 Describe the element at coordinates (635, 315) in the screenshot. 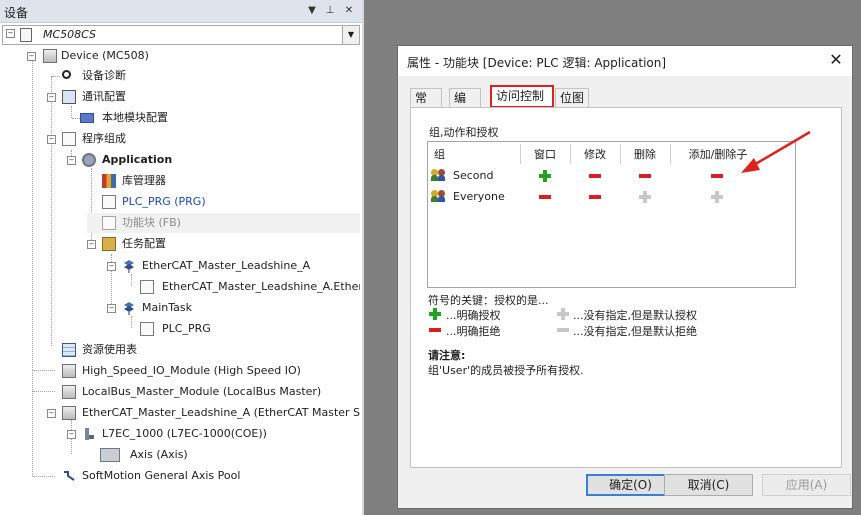

I see `legend-default-granted: ...没有指定,但是默认授权` at that location.